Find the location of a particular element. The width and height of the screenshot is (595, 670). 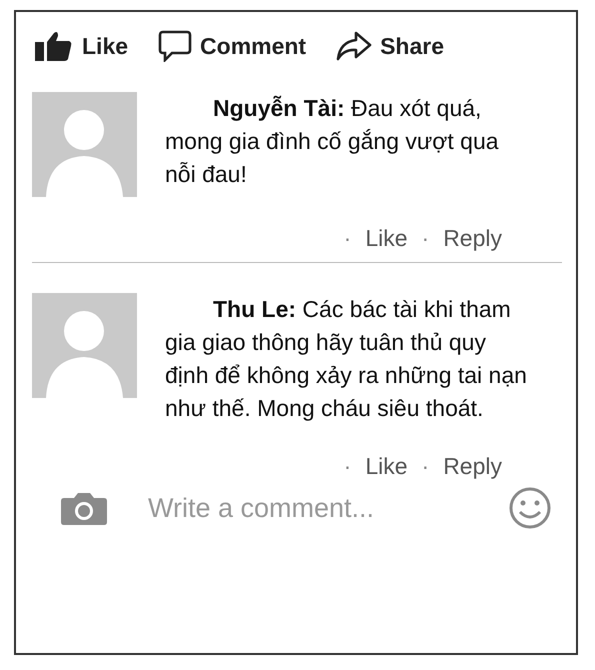

like-button: Like is located at coordinates (81, 46).